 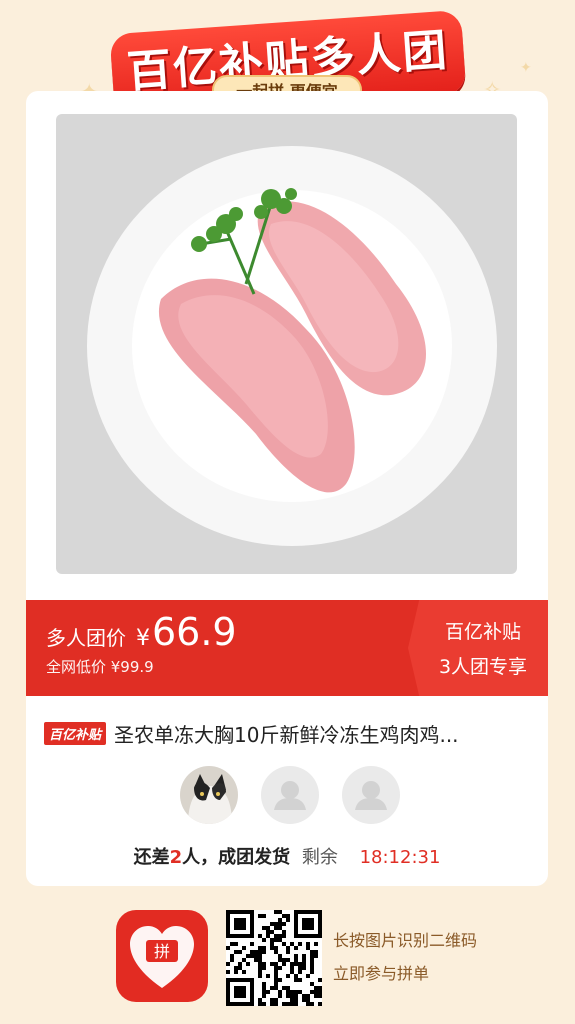 What do you see at coordinates (482, 632) in the screenshot?
I see `subsidy-badge-line1: 百亿补贴` at bounding box center [482, 632].